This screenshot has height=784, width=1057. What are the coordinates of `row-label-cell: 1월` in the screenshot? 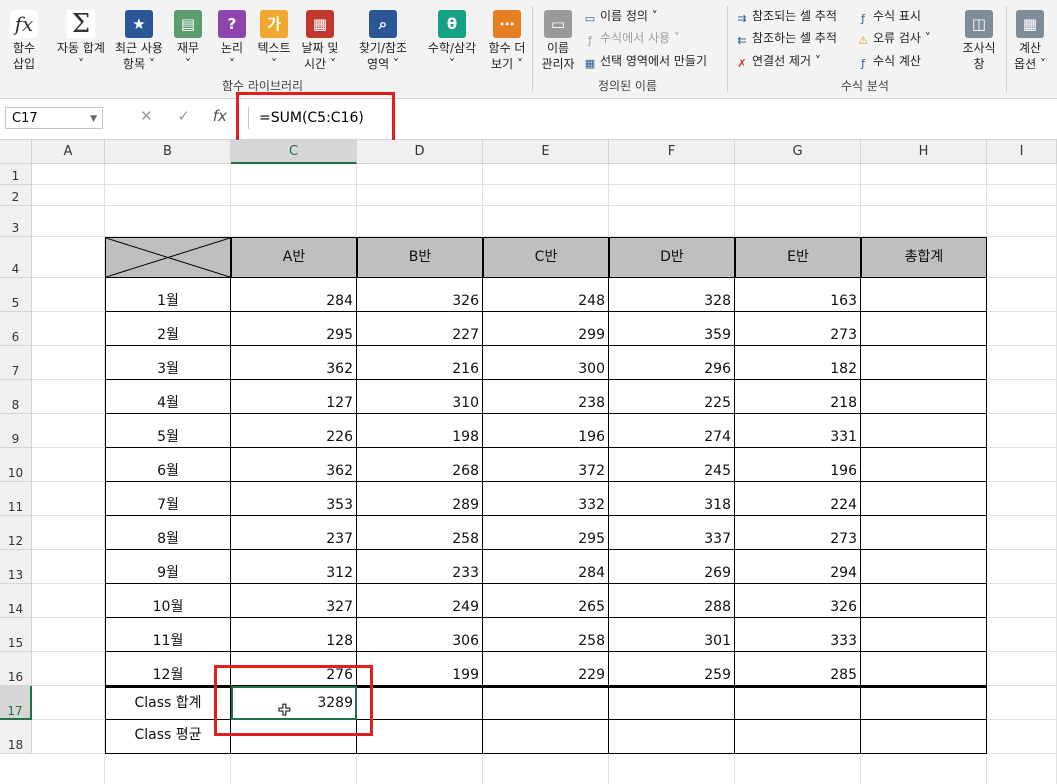 It's located at (168, 295).